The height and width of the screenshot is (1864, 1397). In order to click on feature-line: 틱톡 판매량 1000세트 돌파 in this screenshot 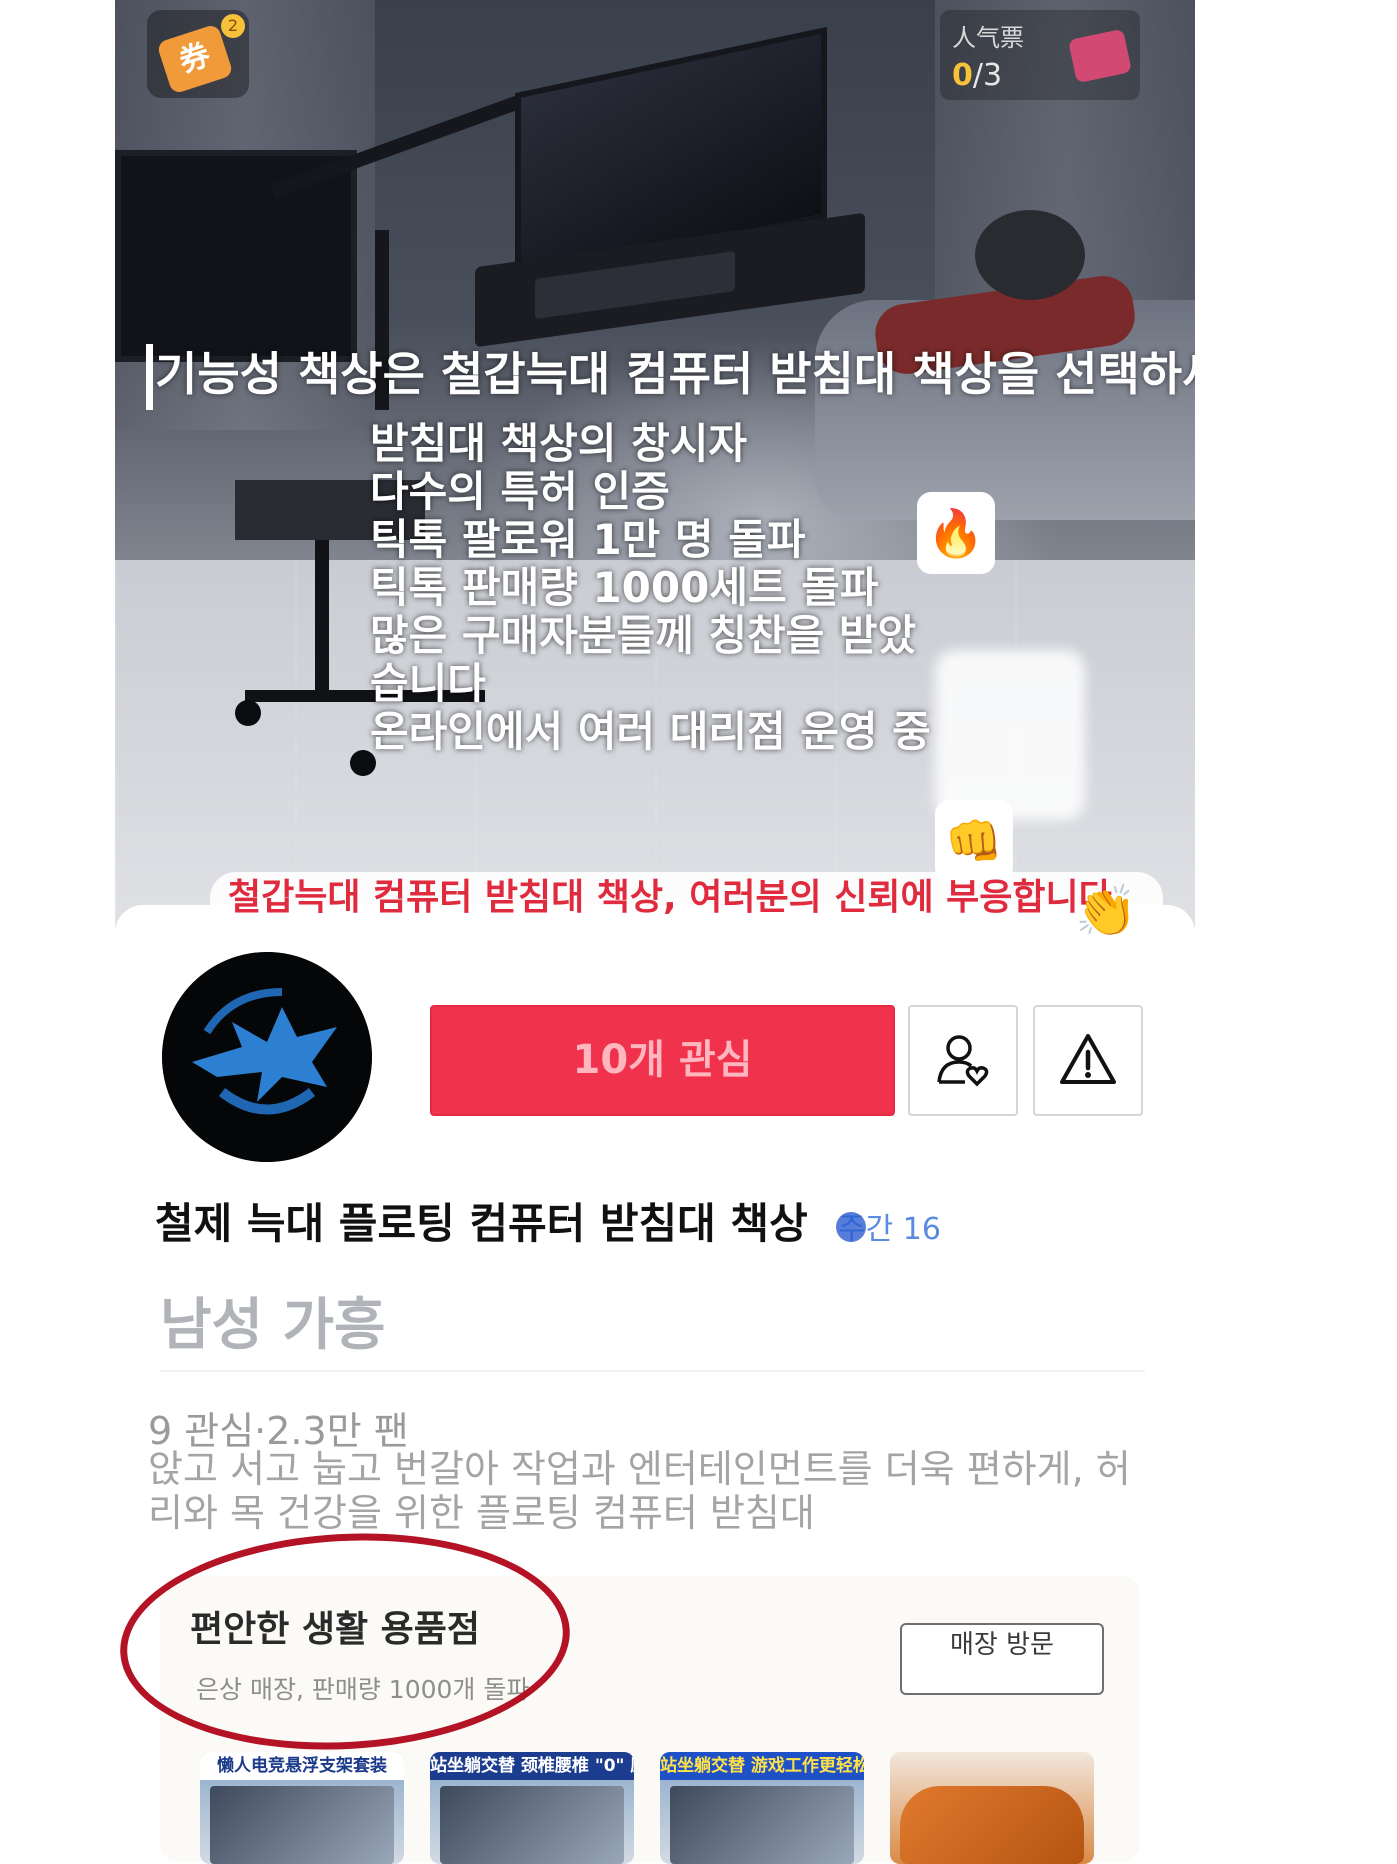, I will do `click(624, 587)`.